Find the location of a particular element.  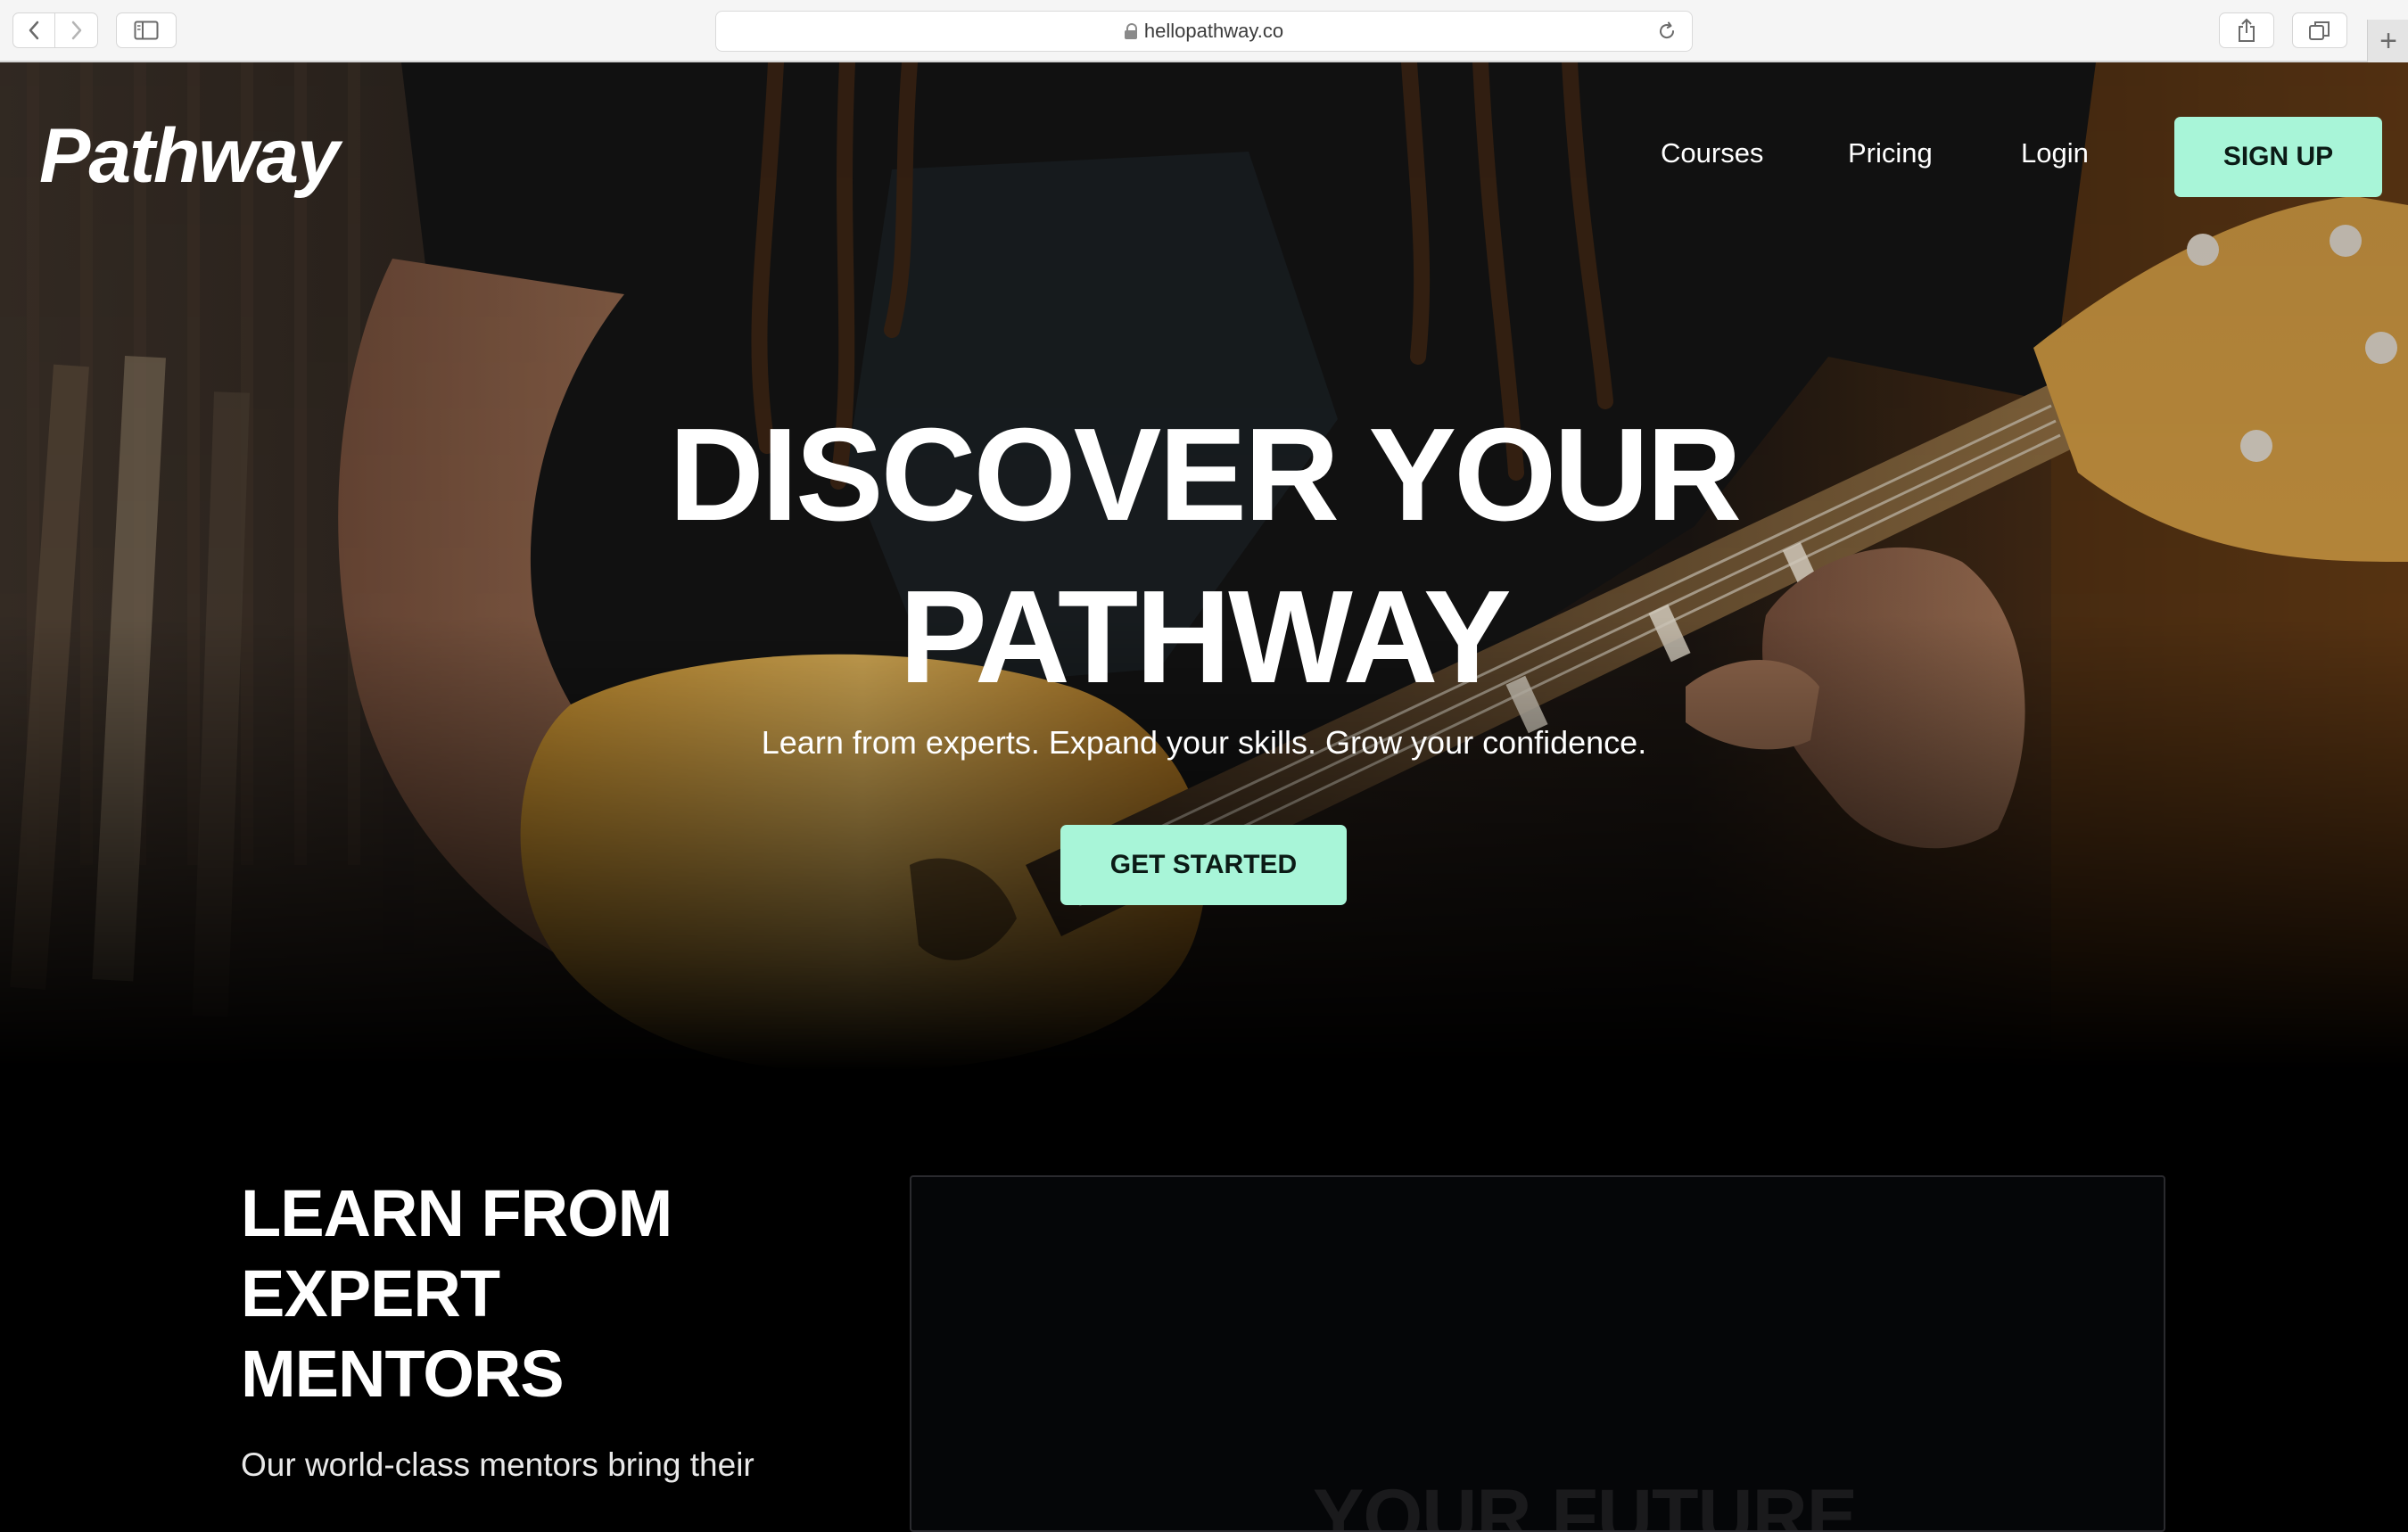

share-button is located at coordinates (2246, 30).